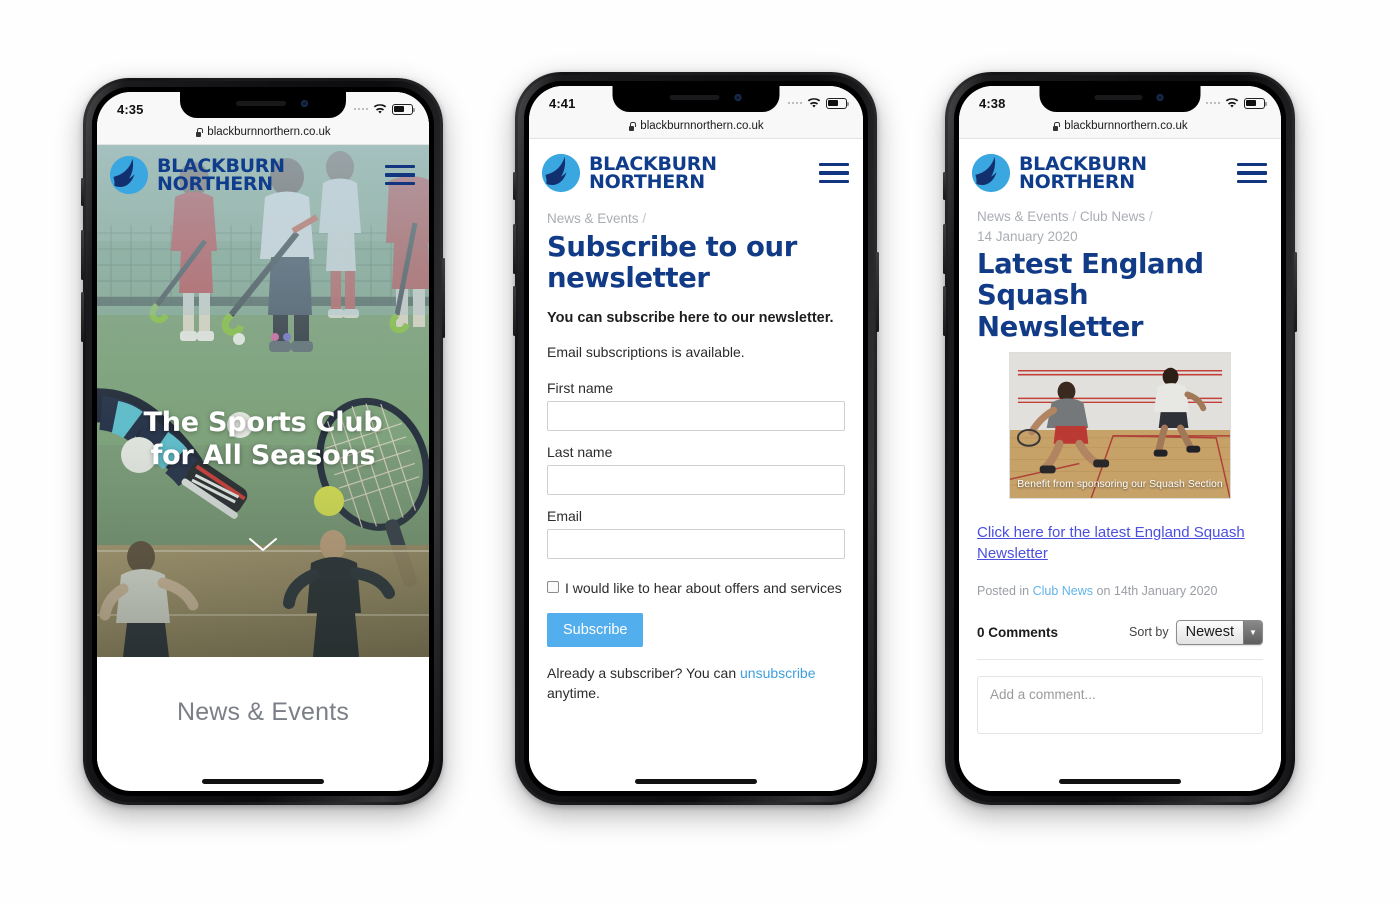 The image size is (1400, 904). What do you see at coordinates (1209, 631) in the screenshot?
I see `sort-select-value: Newest` at bounding box center [1209, 631].